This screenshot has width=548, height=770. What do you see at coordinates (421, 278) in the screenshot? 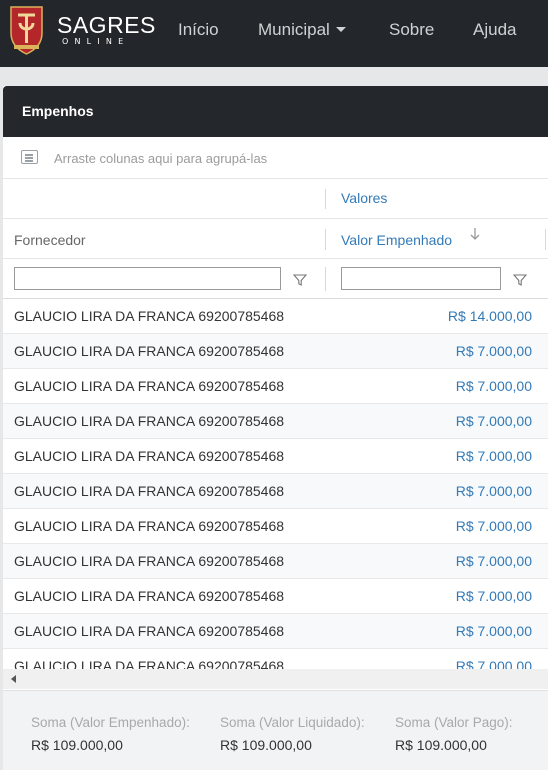
I see `filter-input-valor-empenhado` at bounding box center [421, 278].